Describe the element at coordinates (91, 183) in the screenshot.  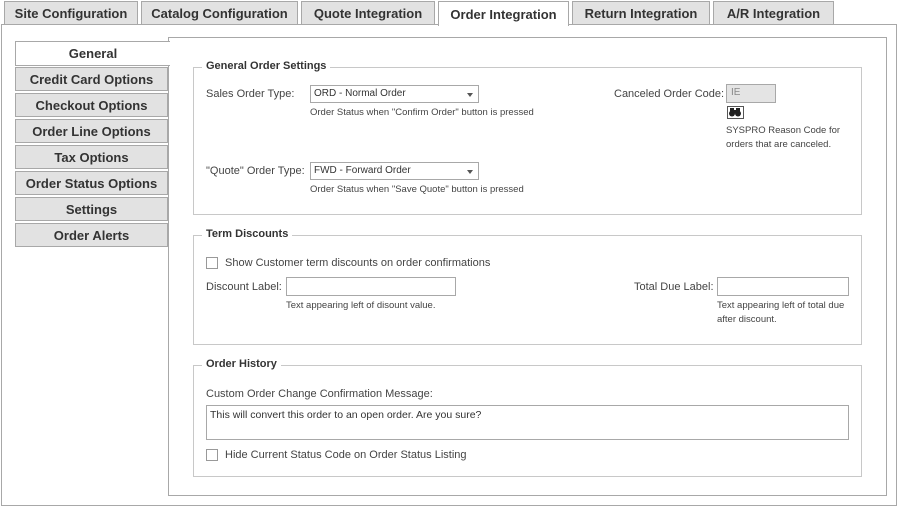
I see `side-tab-order-status-options: Order Status Options` at that location.